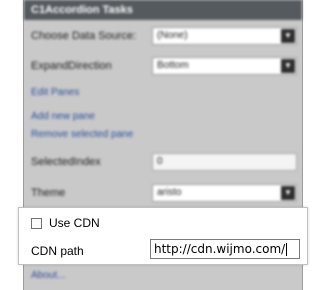  Describe the element at coordinates (66, 162) in the screenshot. I see `selected-index-label: SelectedIndex` at that location.